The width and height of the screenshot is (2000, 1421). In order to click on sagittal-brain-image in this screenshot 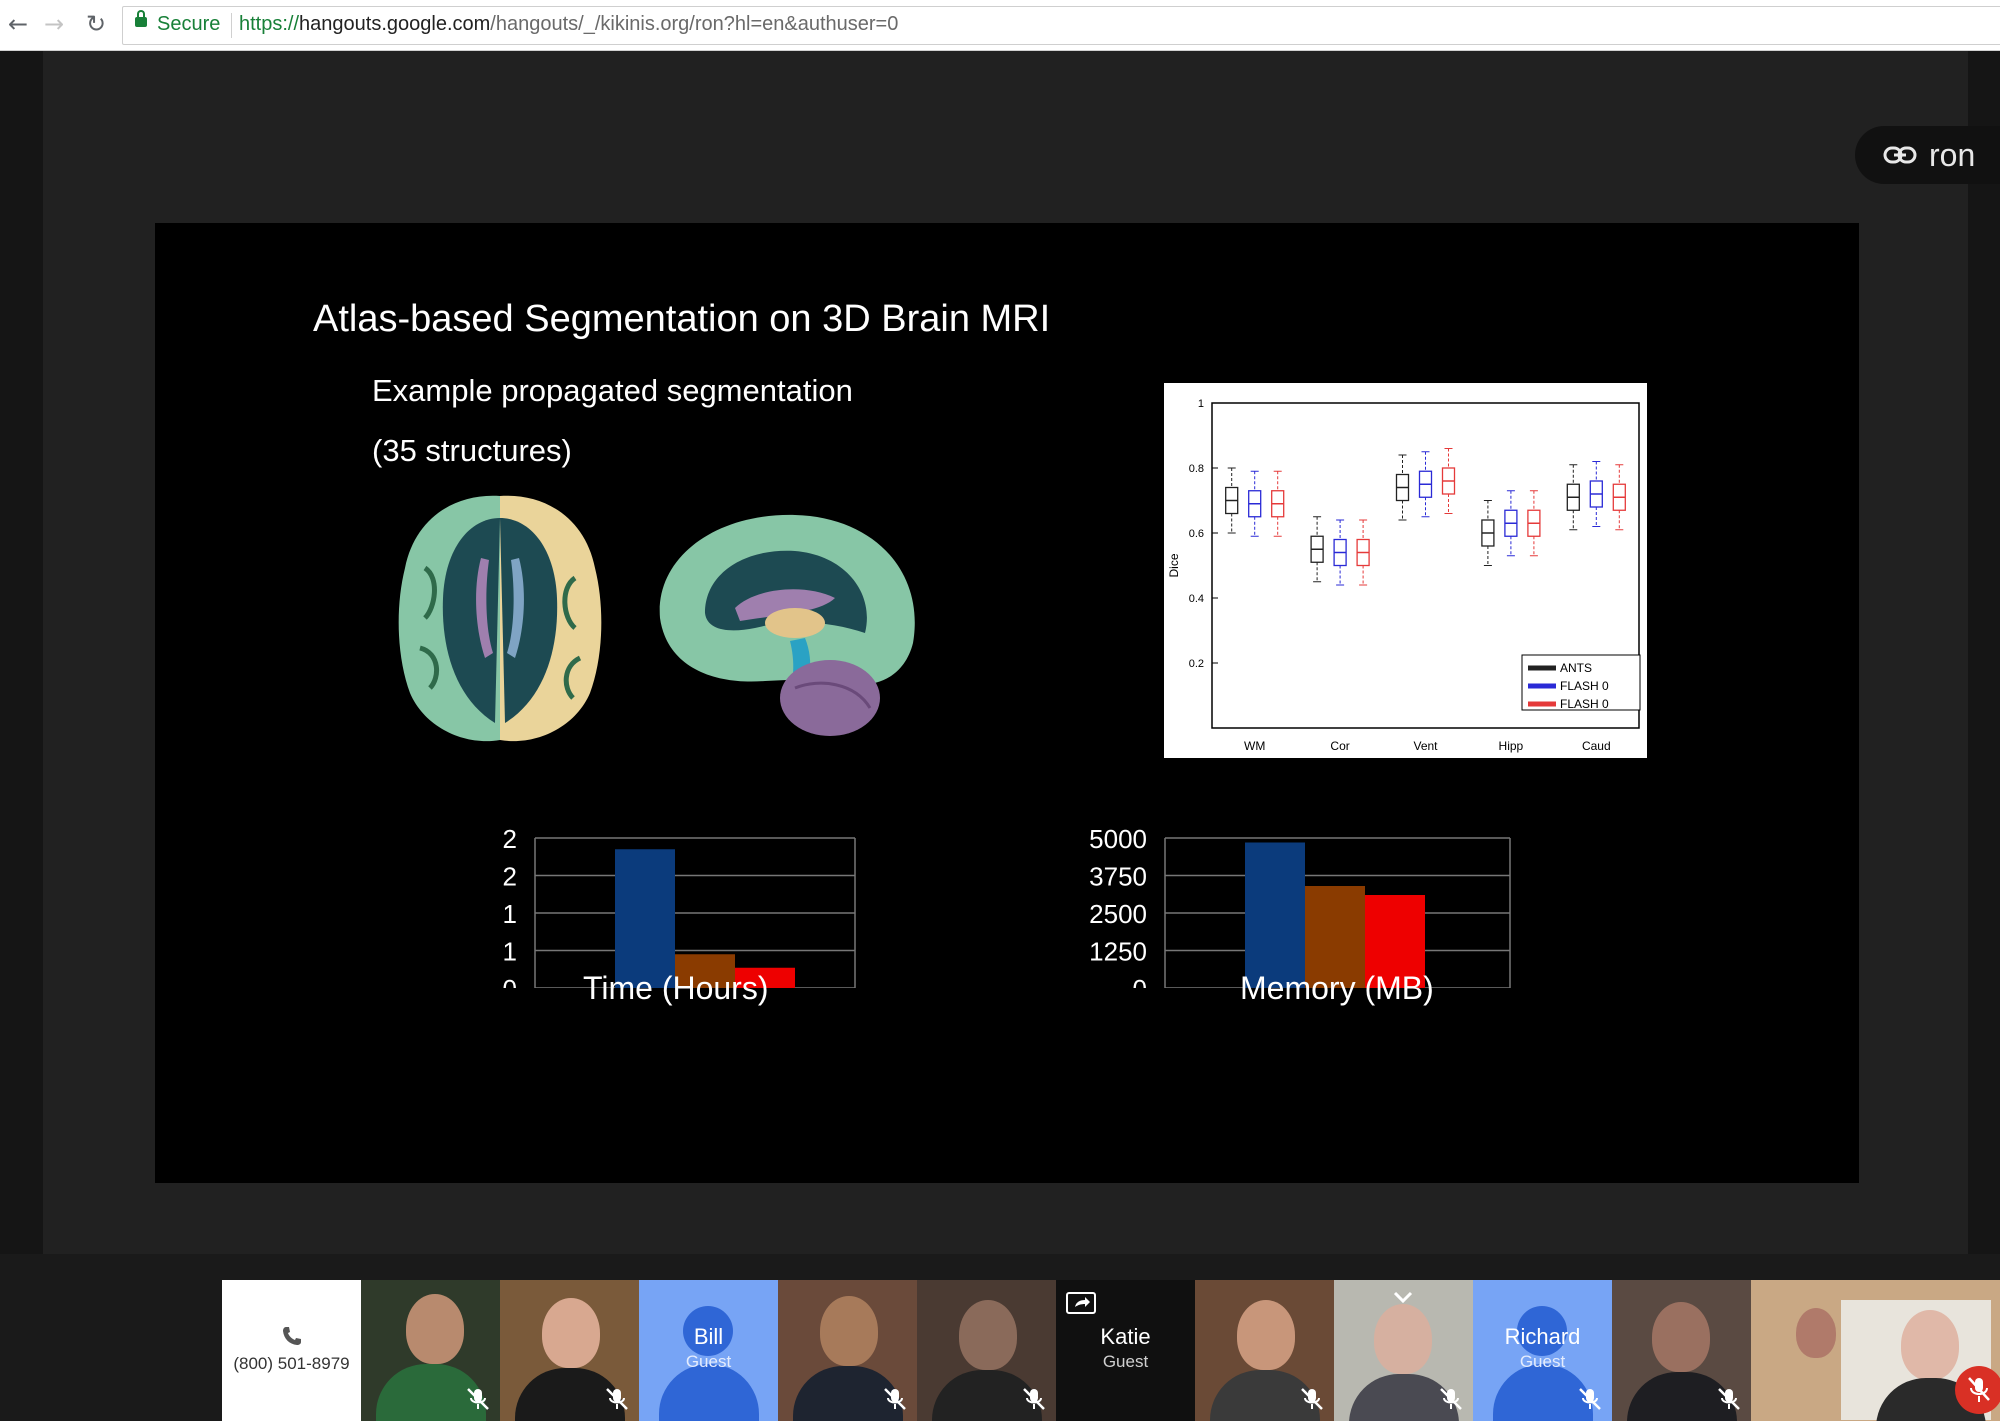, I will do `click(787, 625)`.